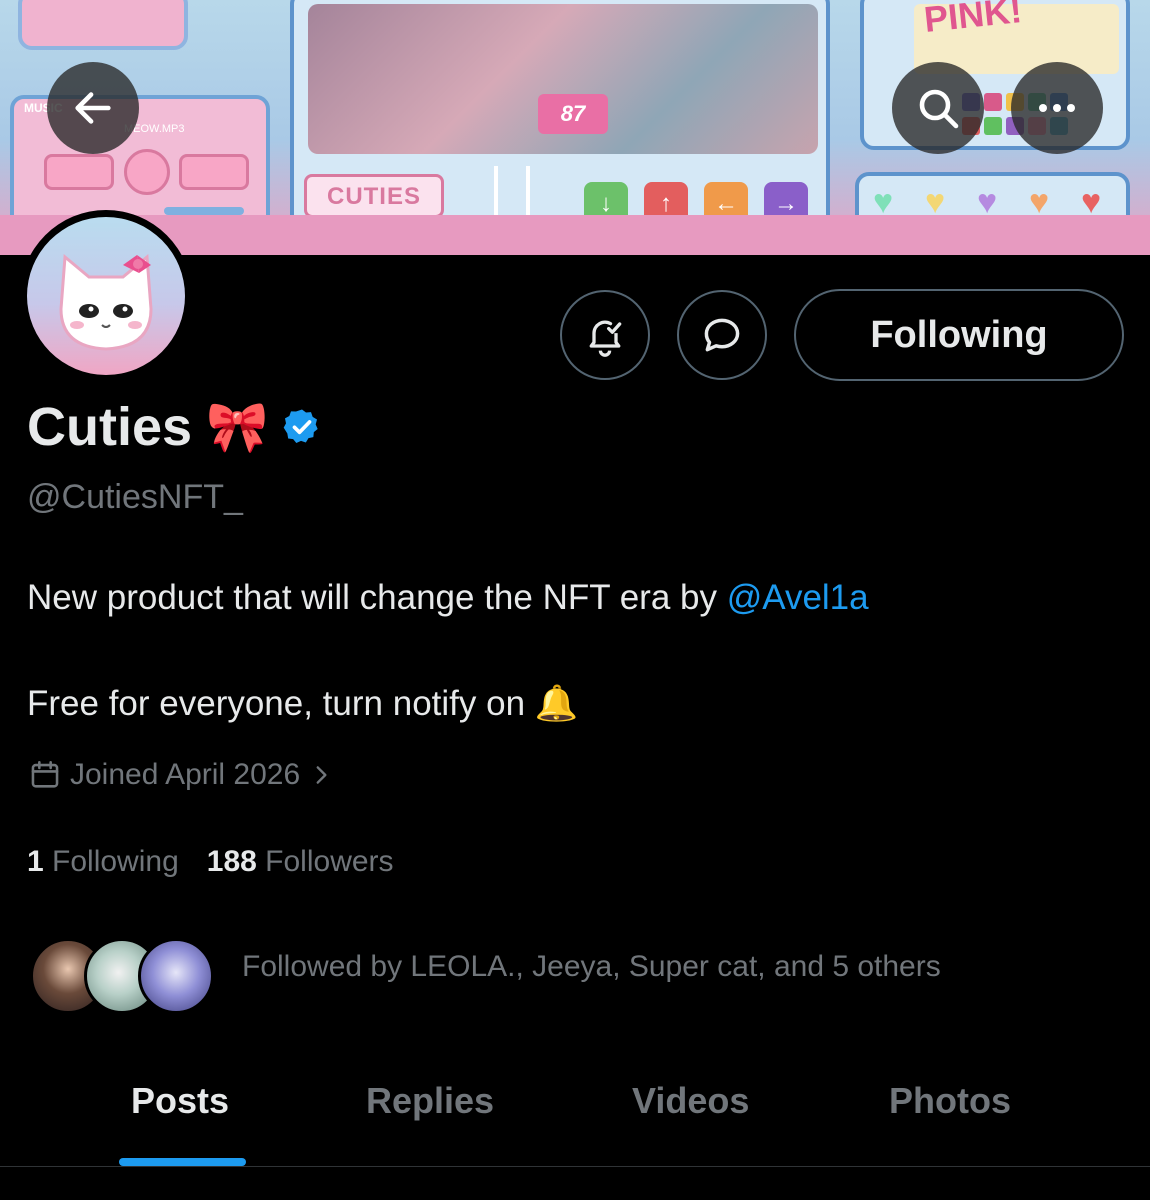 This screenshot has height=1200, width=1150. What do you see at coordinates (182, 1162) in the screenshot?
I see `active-tab-indicator` at bounding box center [182, 1162].